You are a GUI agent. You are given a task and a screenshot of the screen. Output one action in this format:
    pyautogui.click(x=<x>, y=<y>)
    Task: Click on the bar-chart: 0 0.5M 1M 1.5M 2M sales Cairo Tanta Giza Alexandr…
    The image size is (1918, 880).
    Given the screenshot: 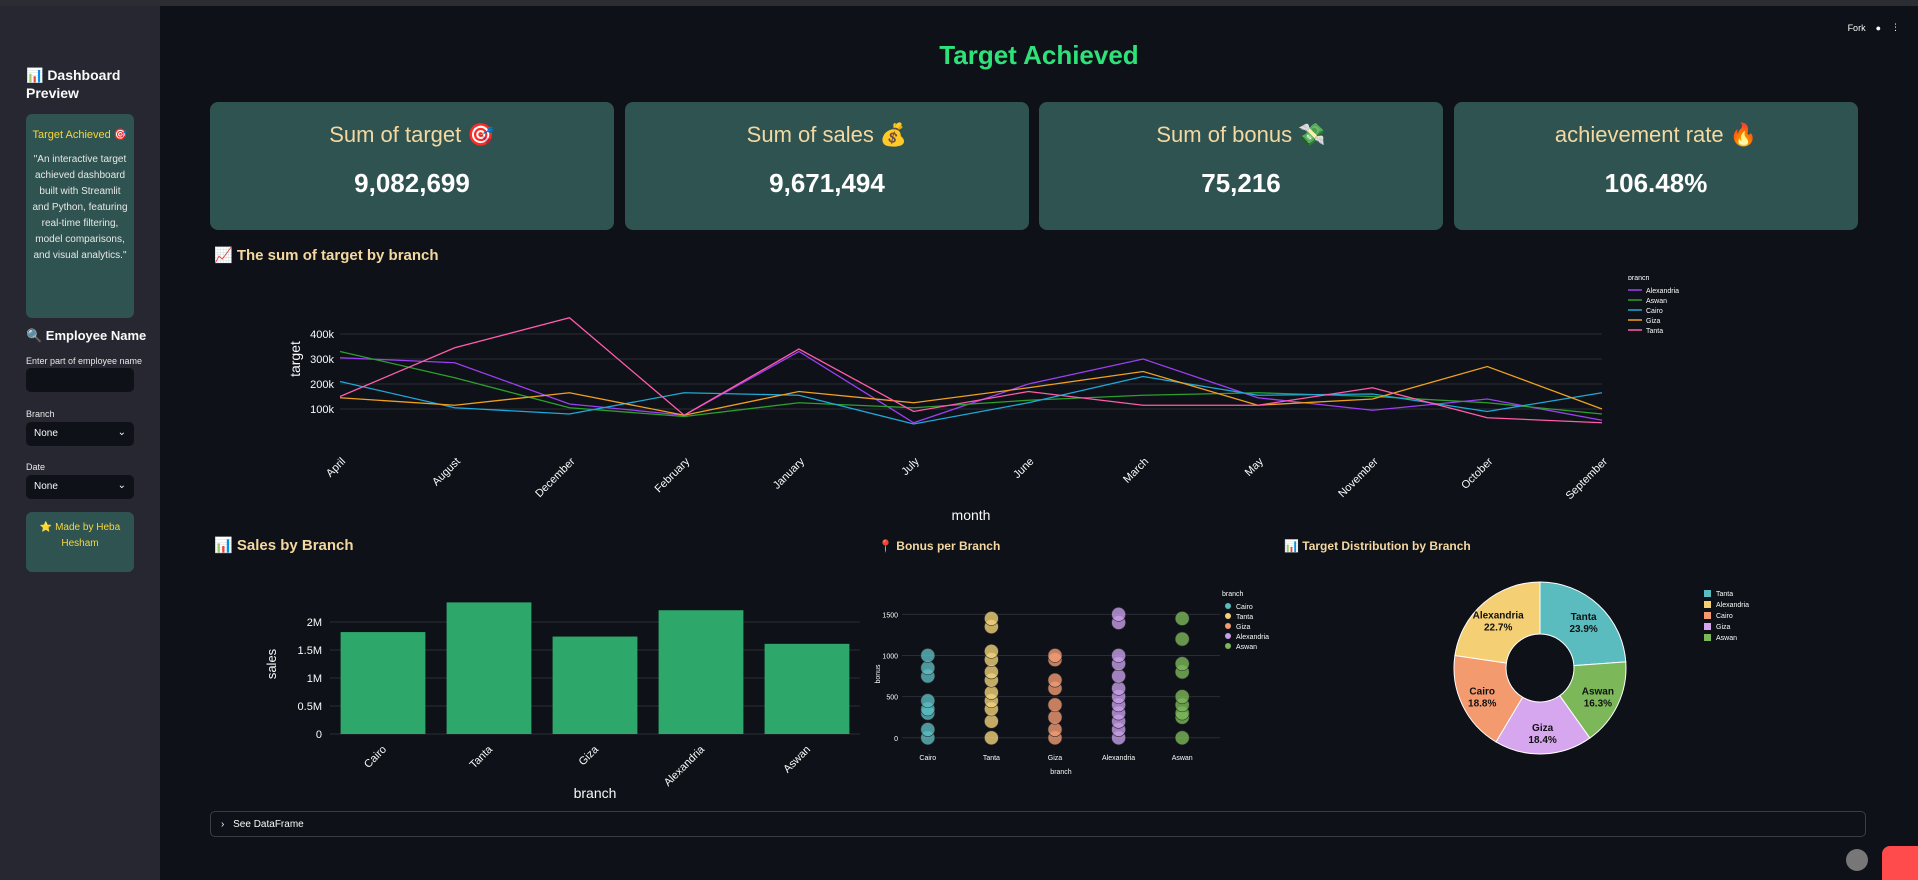 What is the action you would take?
    pyautogui.click(x=530, y=686)
    